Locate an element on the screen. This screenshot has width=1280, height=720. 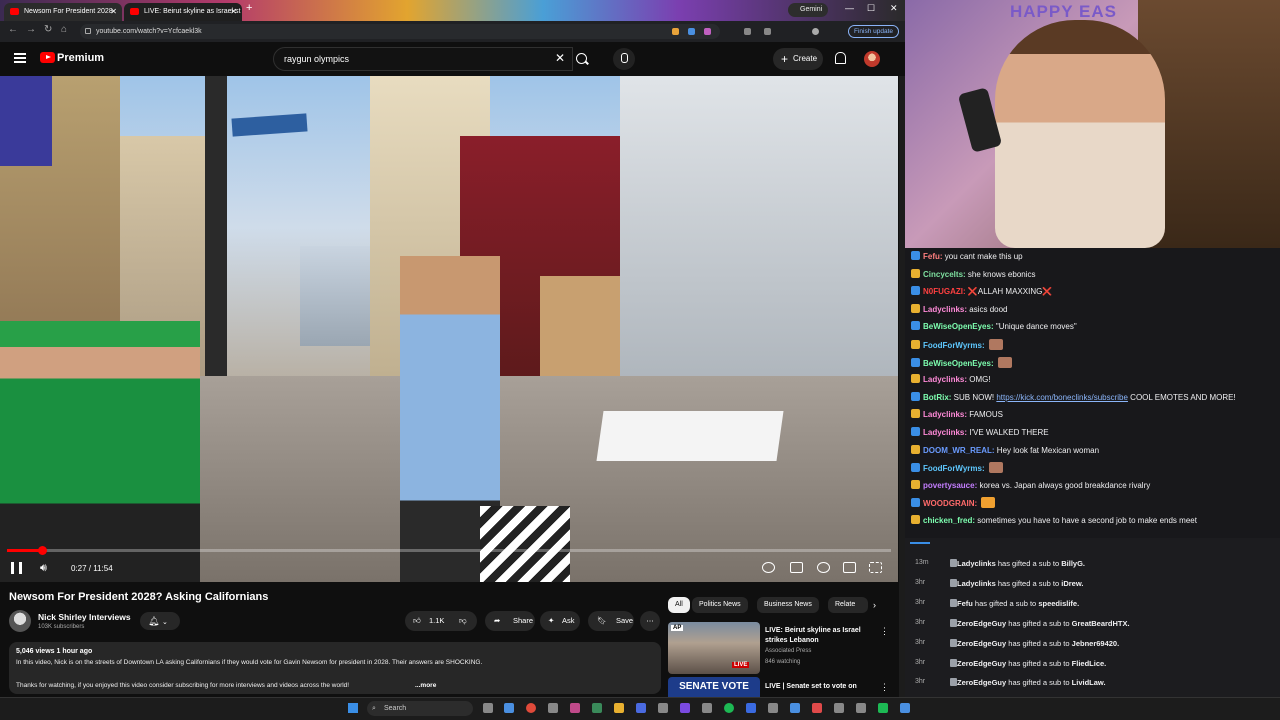
windows-start-icon is located at coordinates (353, 708).